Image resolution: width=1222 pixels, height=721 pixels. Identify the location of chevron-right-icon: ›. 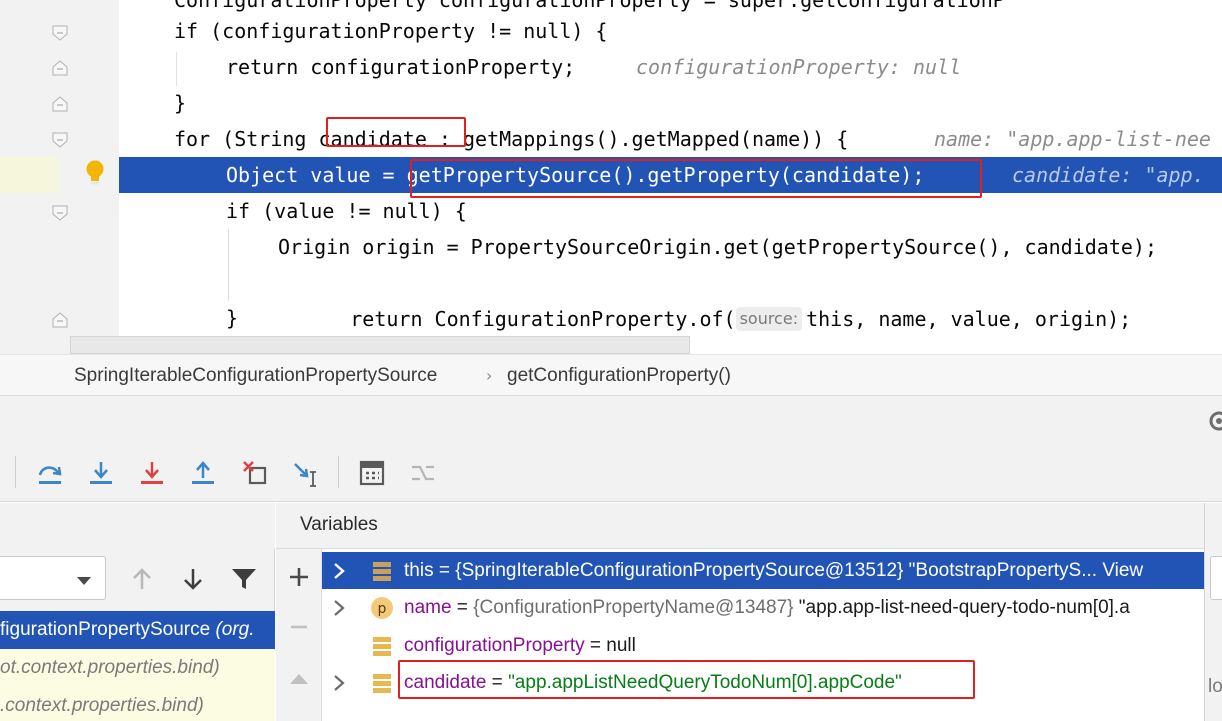
(489, 375).